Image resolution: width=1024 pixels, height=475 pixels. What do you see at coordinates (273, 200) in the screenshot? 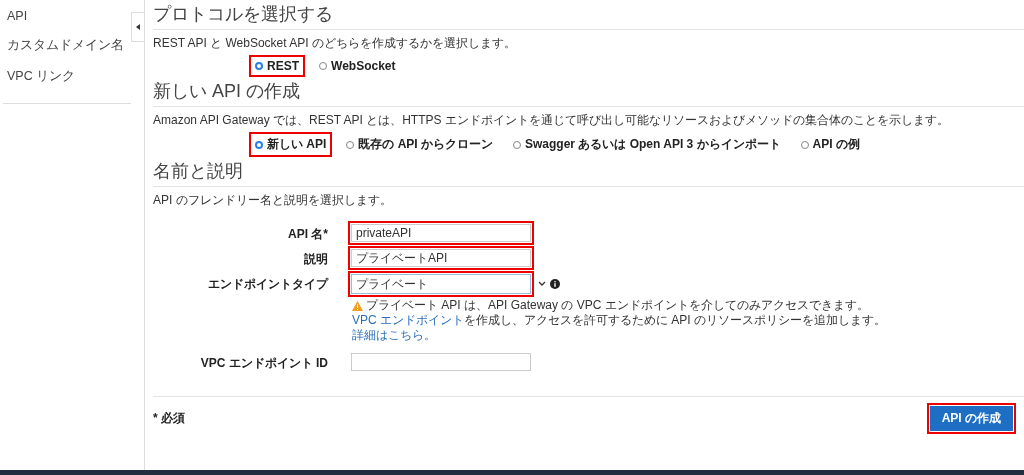
I see `section-description: API のフレンドリー名と説明を選択します。` at bounding box center [273, 200].